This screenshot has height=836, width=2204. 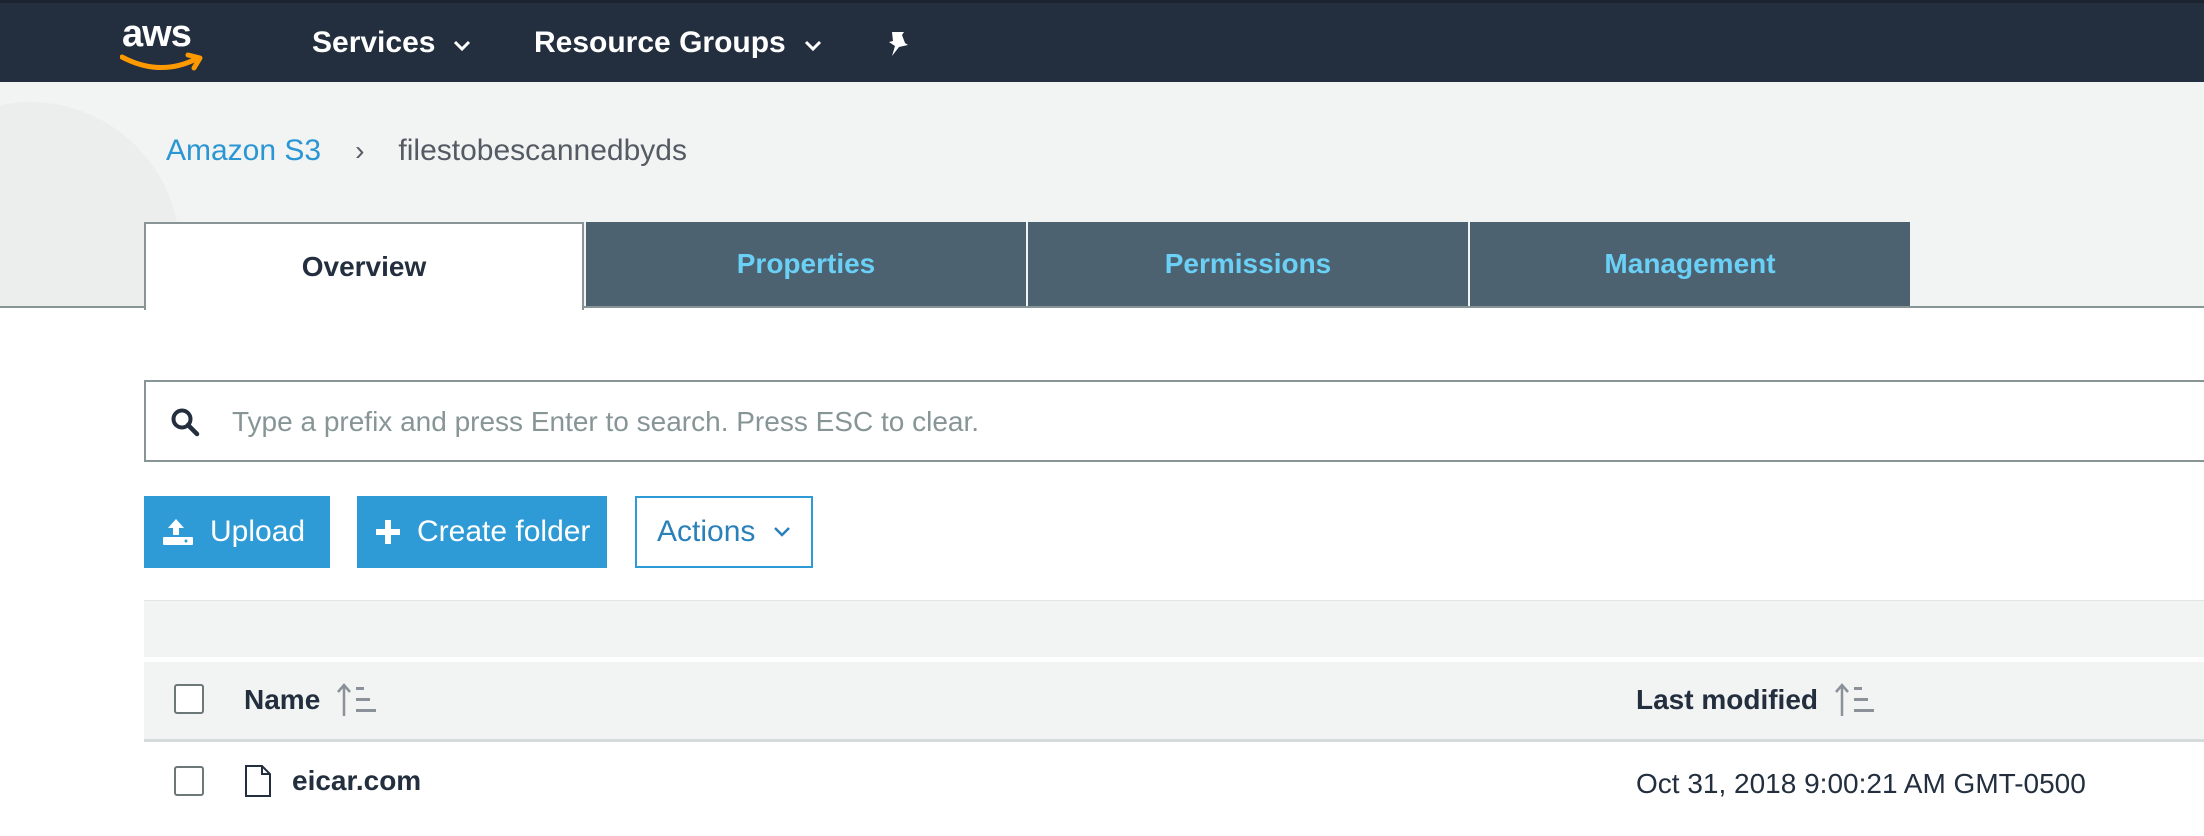 I want to click on services-menu: Services, so click(x=391, y=43).